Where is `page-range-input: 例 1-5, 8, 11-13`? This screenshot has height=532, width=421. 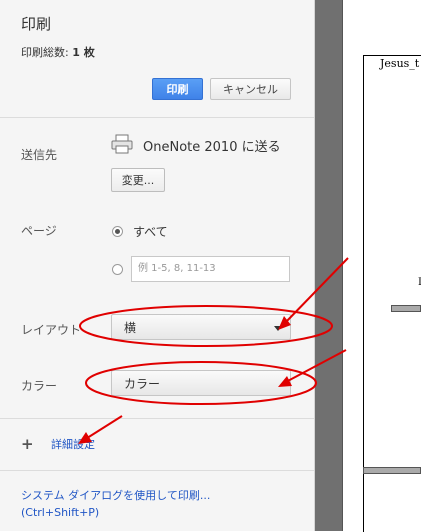
page-range-input: 例 1-5, 8, 11-13 is located at coordinates (210, 269).